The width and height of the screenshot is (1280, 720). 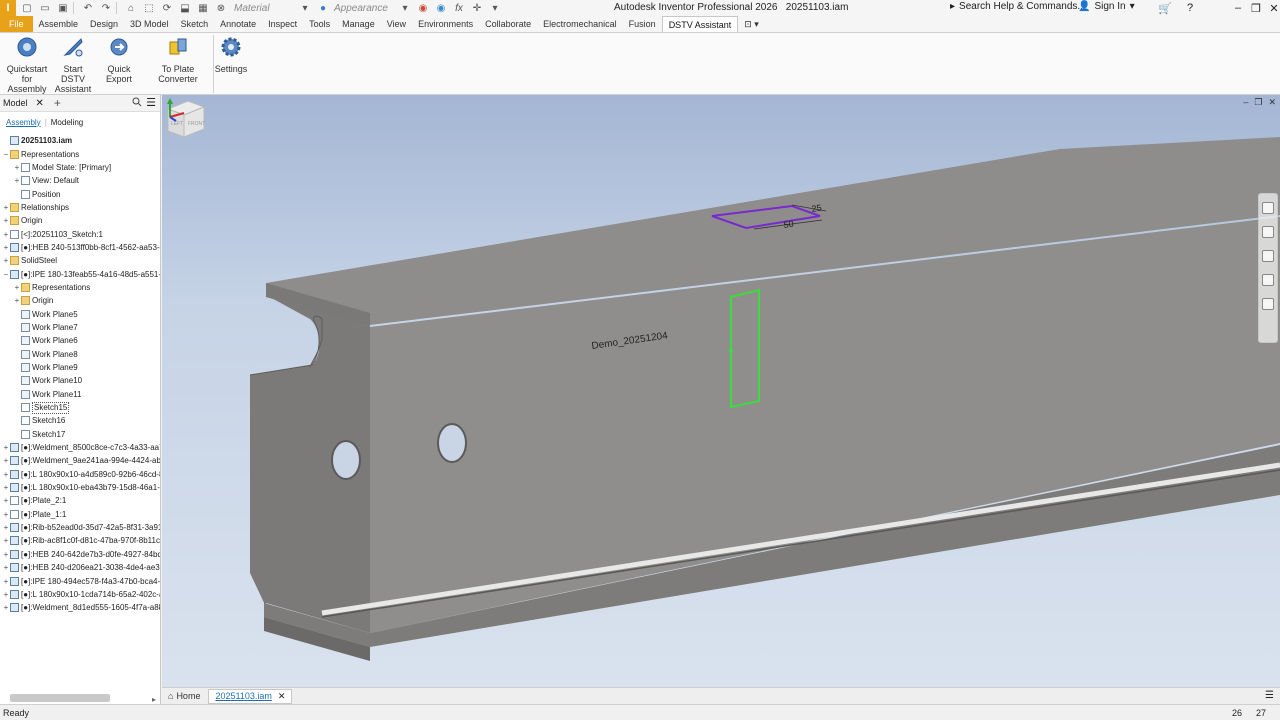 I want to click on customize-icon: ✛, so click(x=477, y=8).